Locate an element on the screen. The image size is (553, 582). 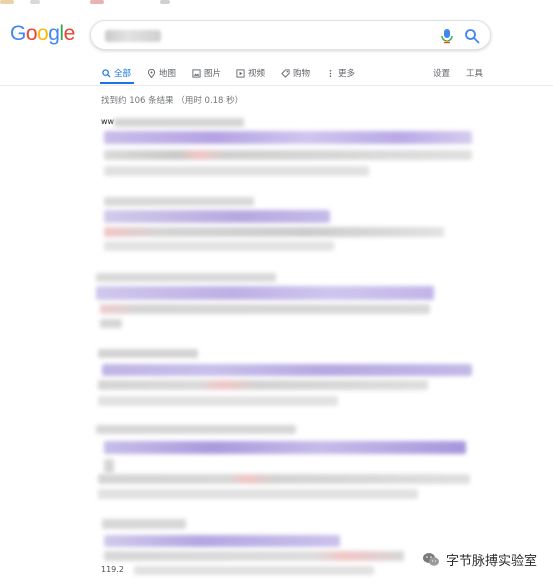
tab-images: 图片 is located at coordinates (206, 73).